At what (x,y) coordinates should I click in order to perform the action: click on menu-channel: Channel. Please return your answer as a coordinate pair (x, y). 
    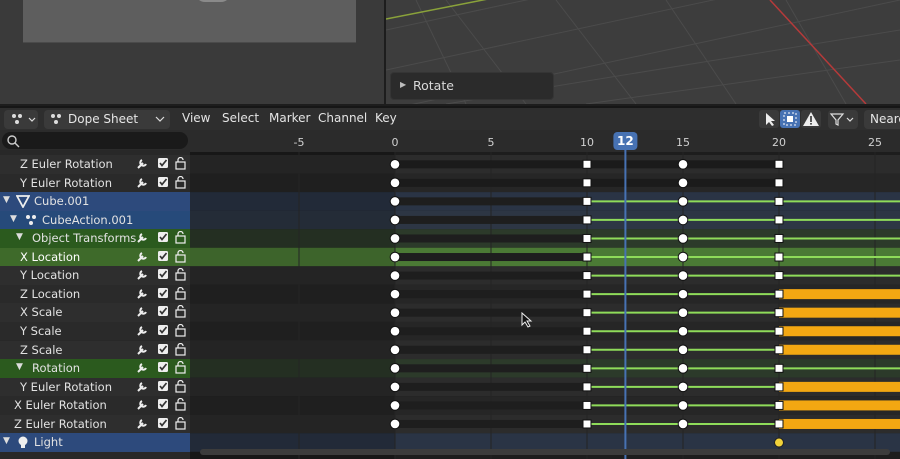
    Looking at the image, I should click on (342, 118).